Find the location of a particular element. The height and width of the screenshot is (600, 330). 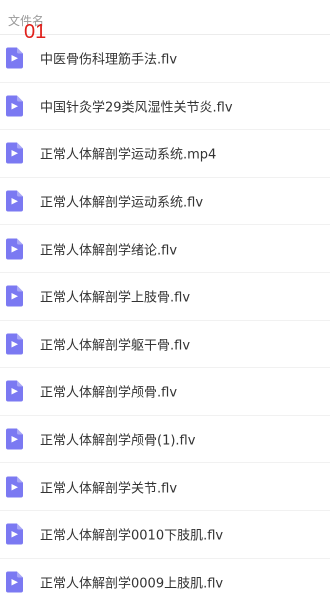

file-name: 正常人体解剖学上肢骨.flv is located at coordinates (115, 298).